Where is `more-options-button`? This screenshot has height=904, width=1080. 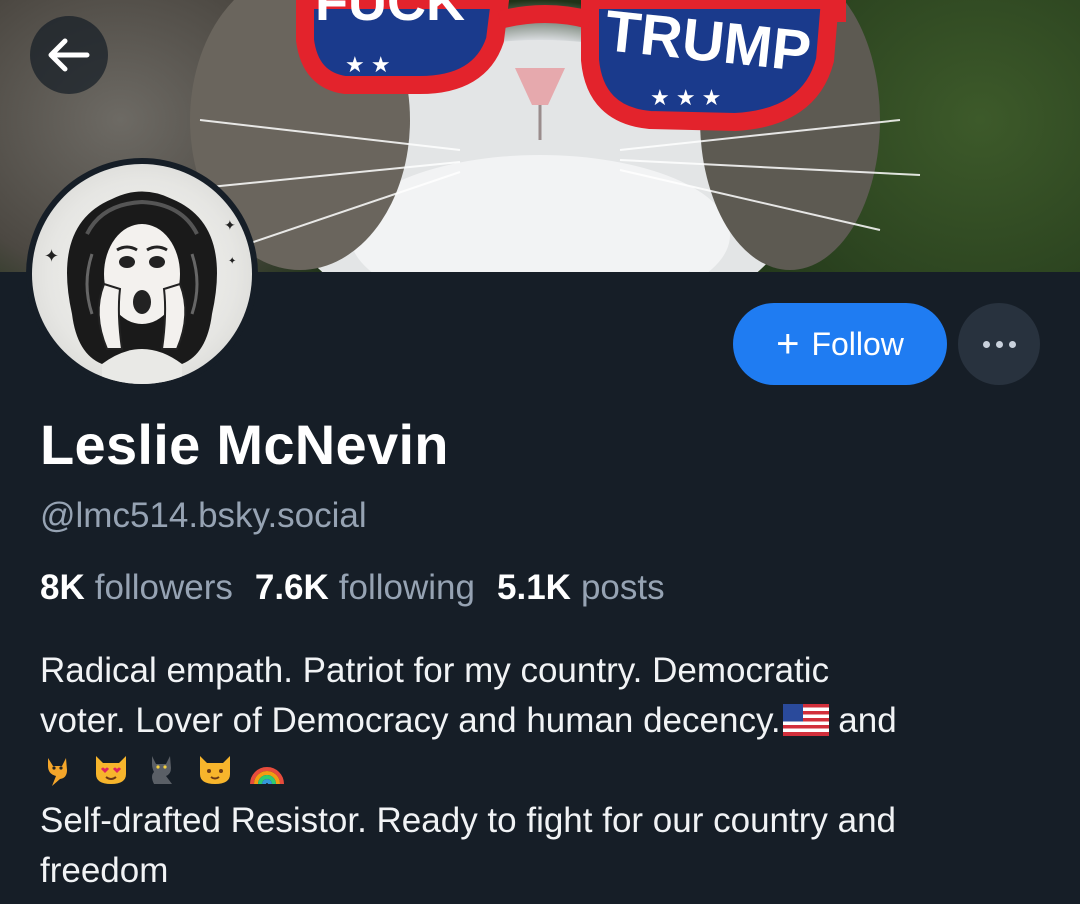
more-options-button is located at coordinates (999, 344).